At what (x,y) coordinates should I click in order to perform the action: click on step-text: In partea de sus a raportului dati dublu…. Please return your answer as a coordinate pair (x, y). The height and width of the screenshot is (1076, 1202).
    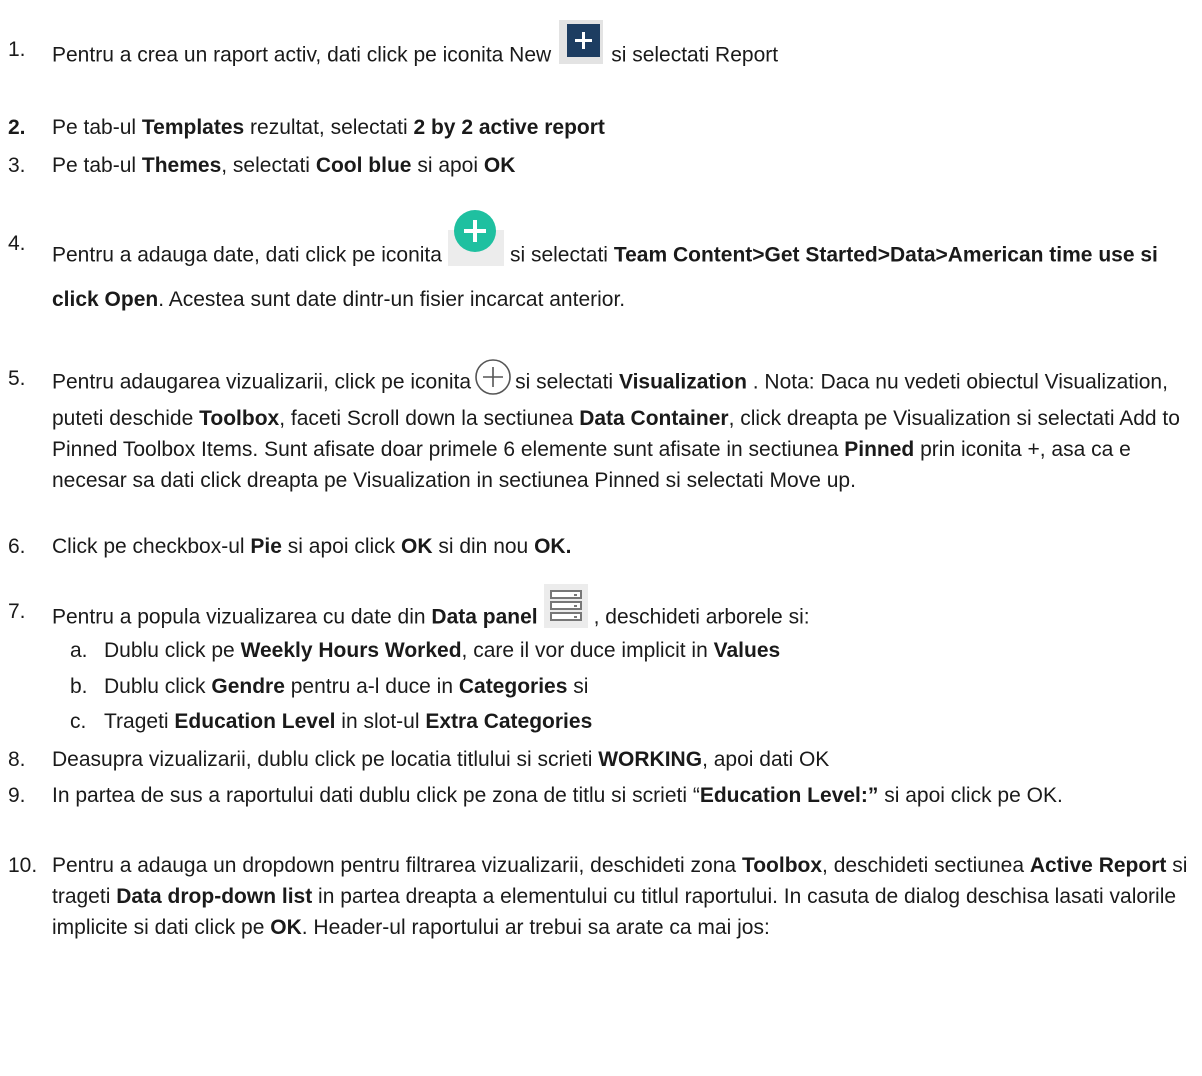
    Looking at the image, I should click on (557, 795).